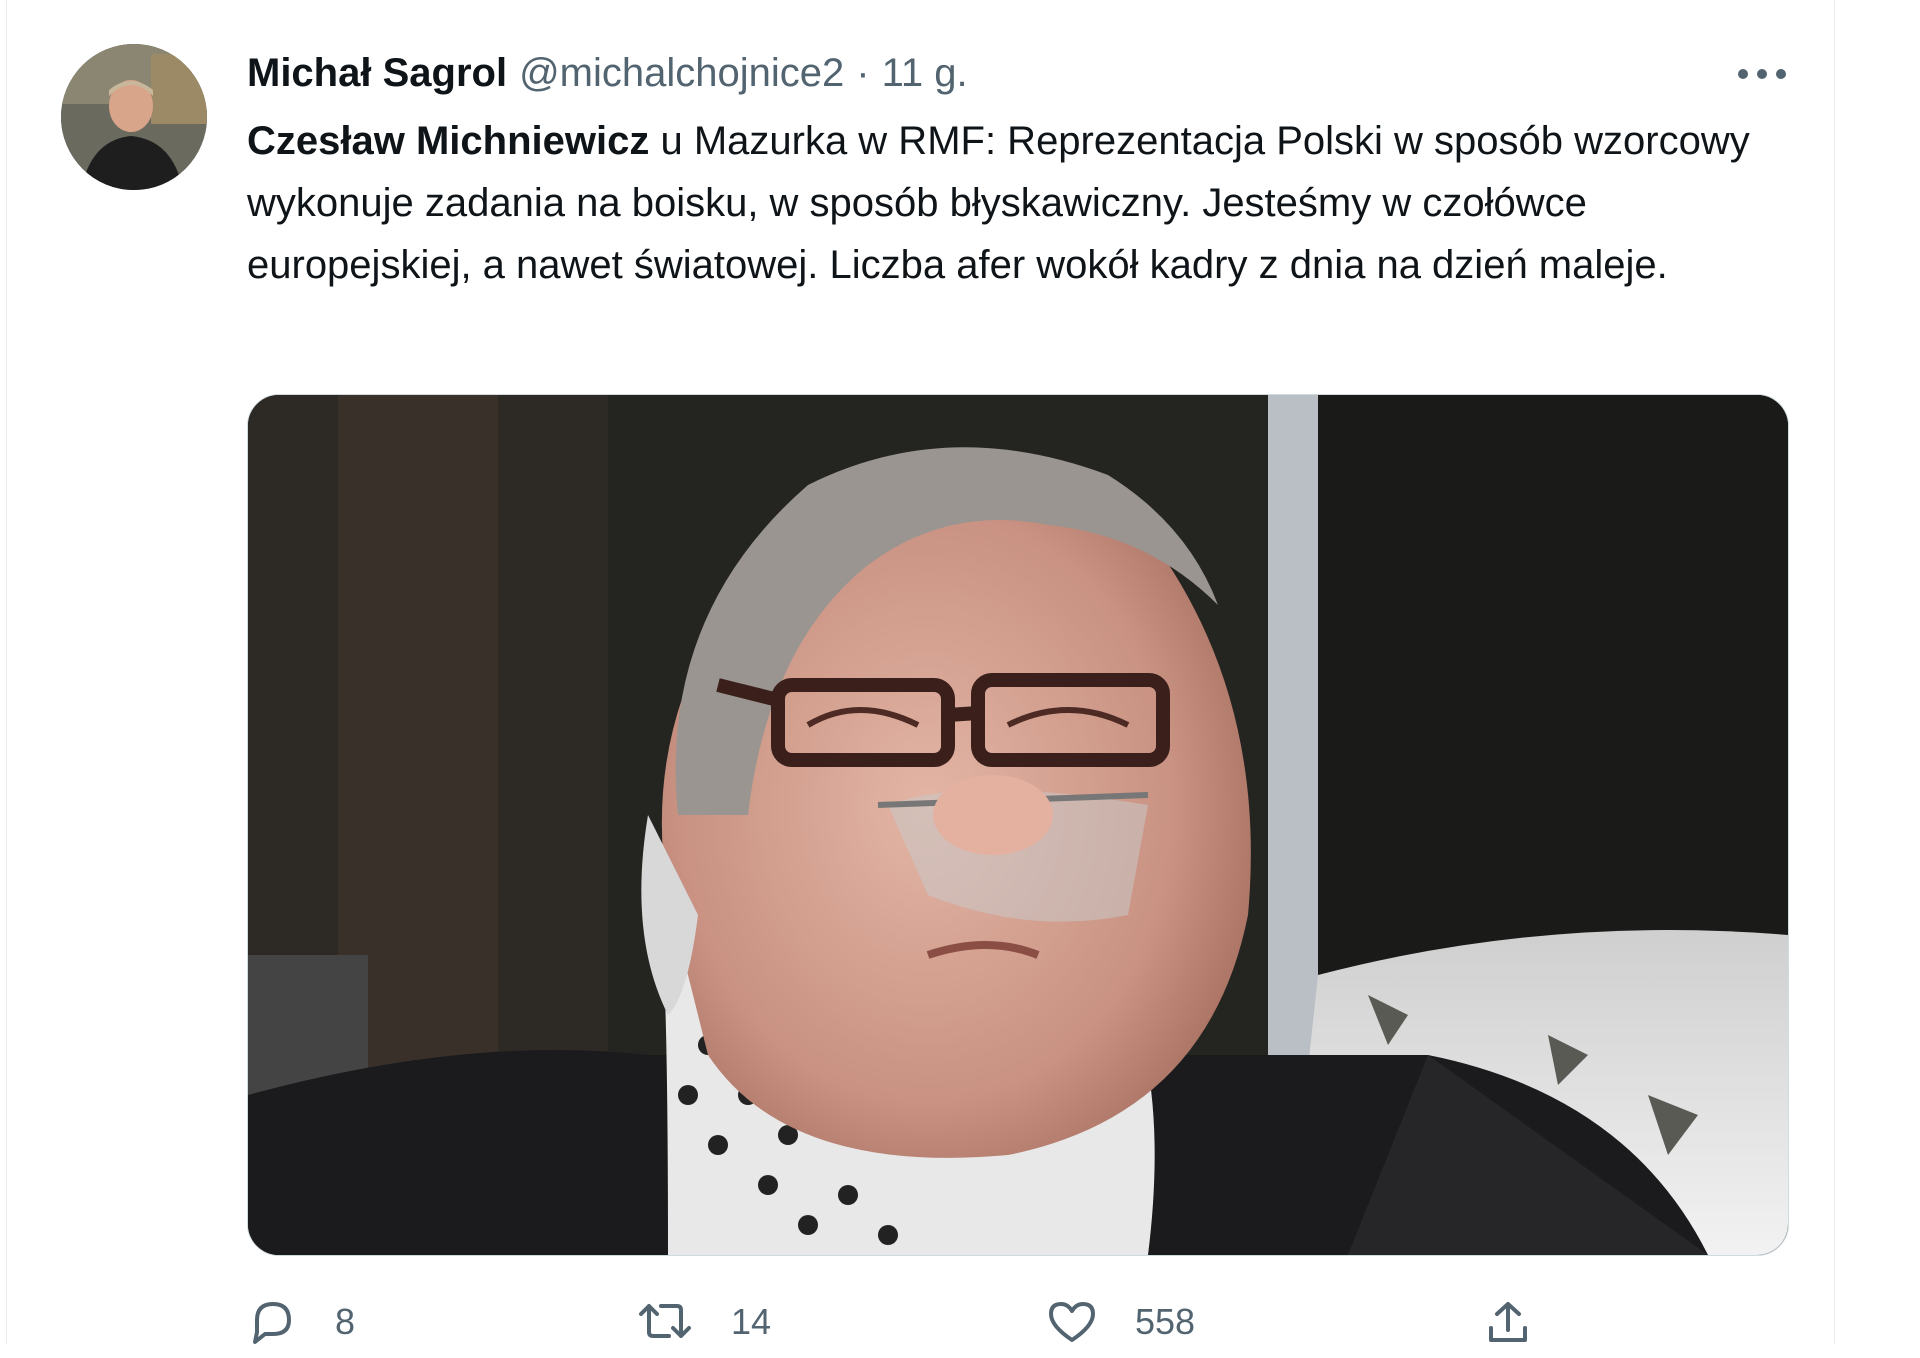  I want to click on author-handle: @michalchojnice2, so click(681, 73).